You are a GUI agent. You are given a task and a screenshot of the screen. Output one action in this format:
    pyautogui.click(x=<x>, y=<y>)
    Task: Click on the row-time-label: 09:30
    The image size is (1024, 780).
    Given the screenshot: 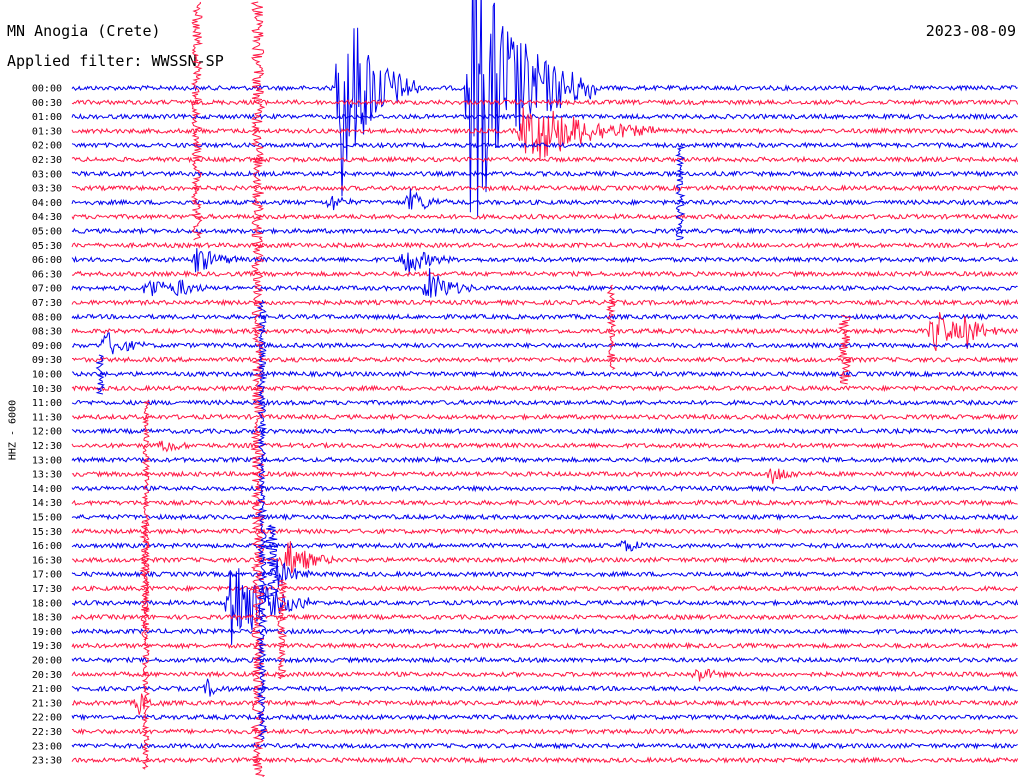 What is the action you would take?
    pyautogui.click(x=47, y=360)
    